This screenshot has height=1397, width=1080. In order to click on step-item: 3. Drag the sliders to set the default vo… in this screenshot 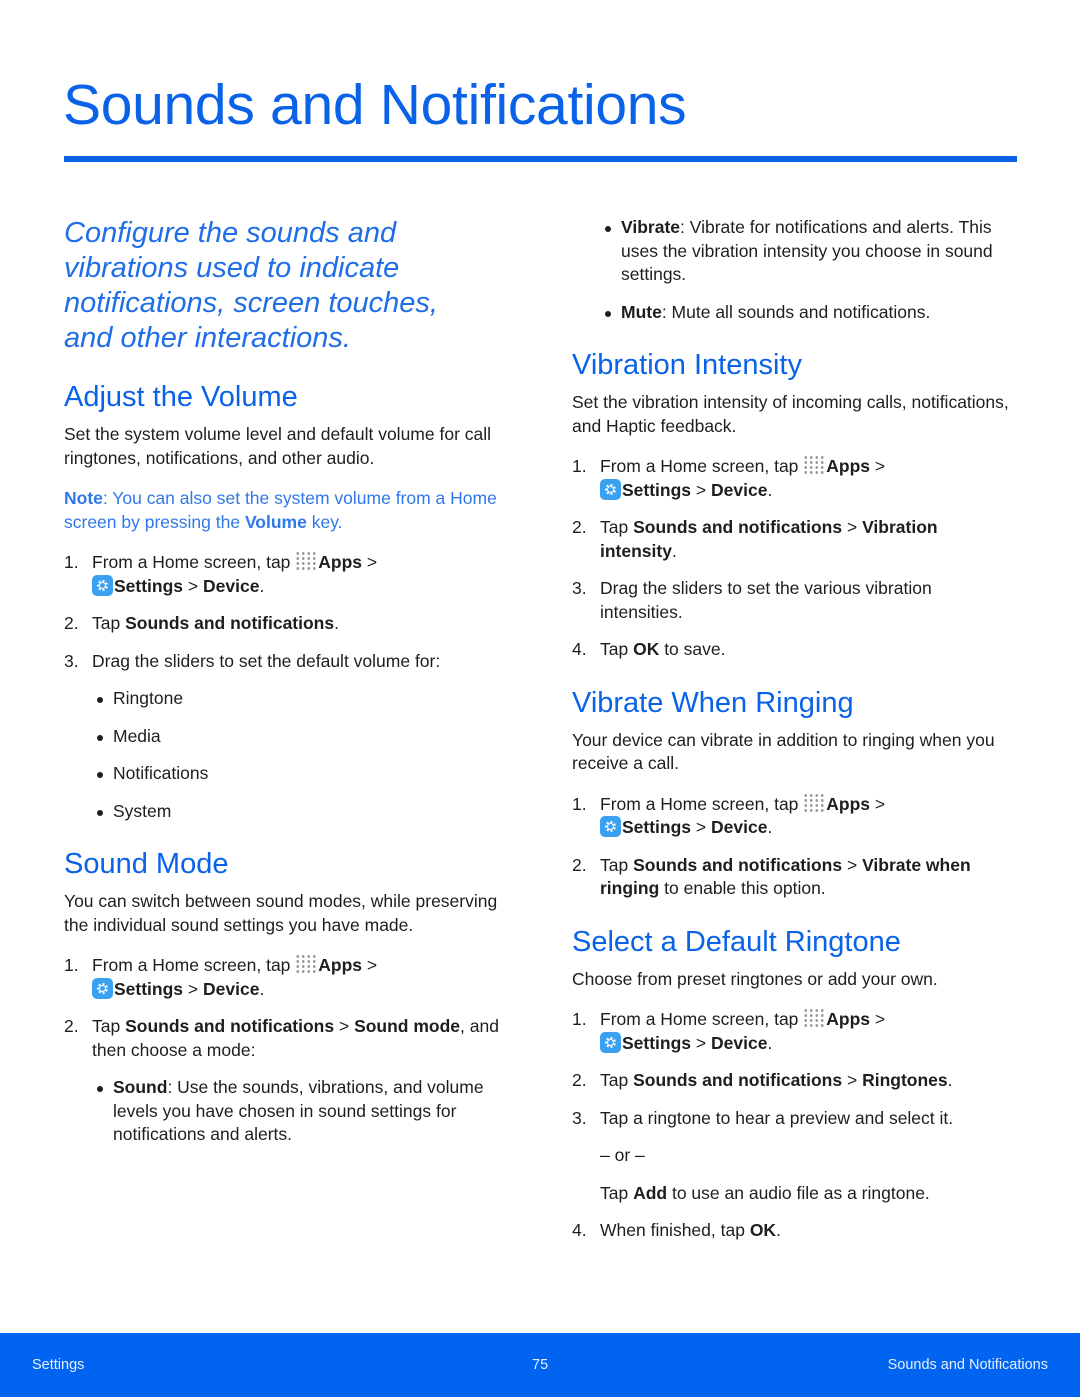, I will do `click(284, 737)`.